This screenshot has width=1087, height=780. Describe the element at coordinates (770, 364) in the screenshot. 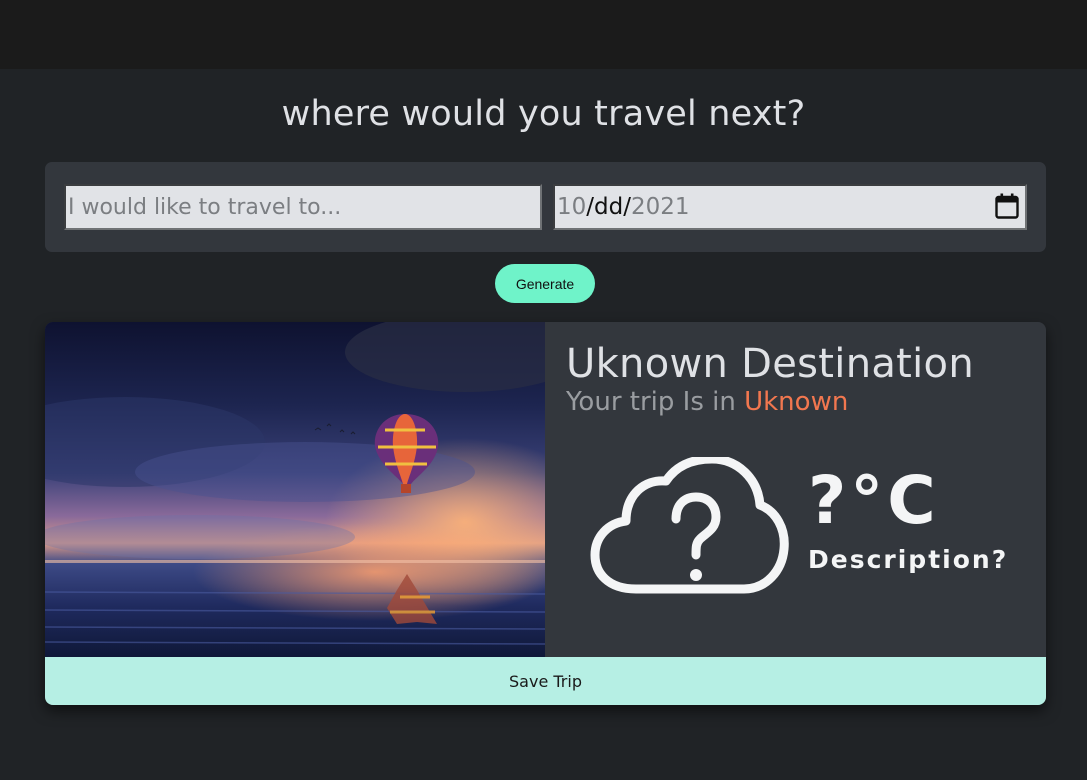

I see `destination-title: Uknown Destination` at that location.